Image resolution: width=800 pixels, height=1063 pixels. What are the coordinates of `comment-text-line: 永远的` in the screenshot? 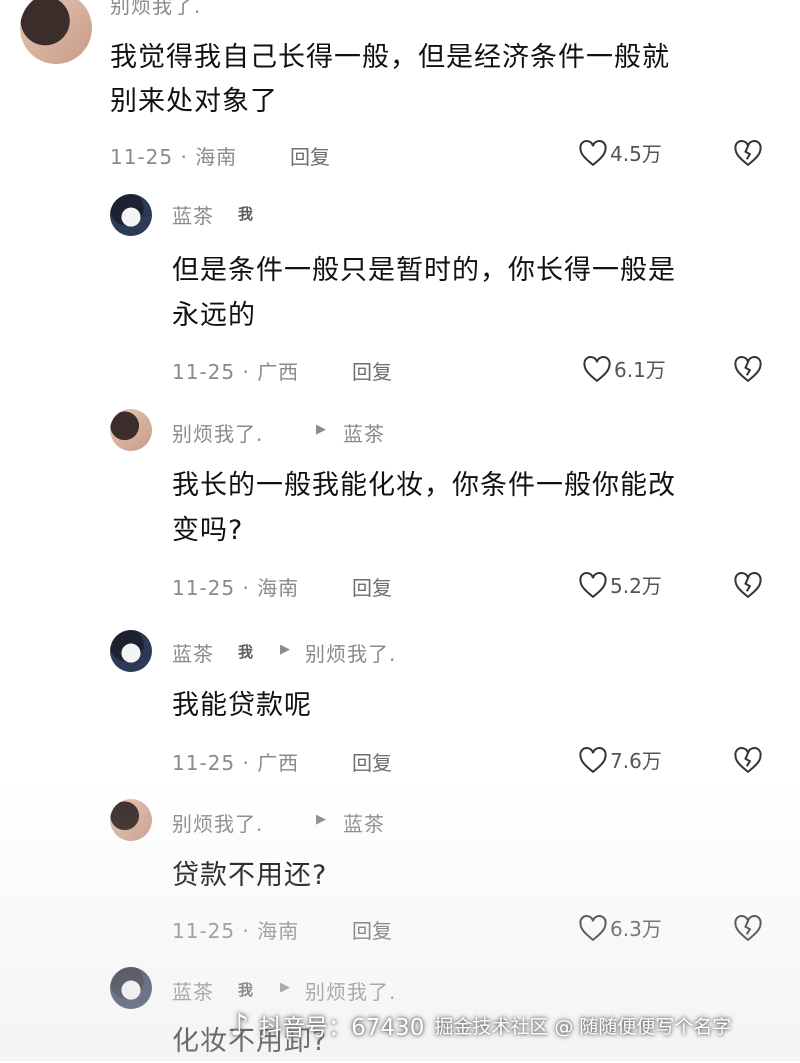 It's located at (214, 315).